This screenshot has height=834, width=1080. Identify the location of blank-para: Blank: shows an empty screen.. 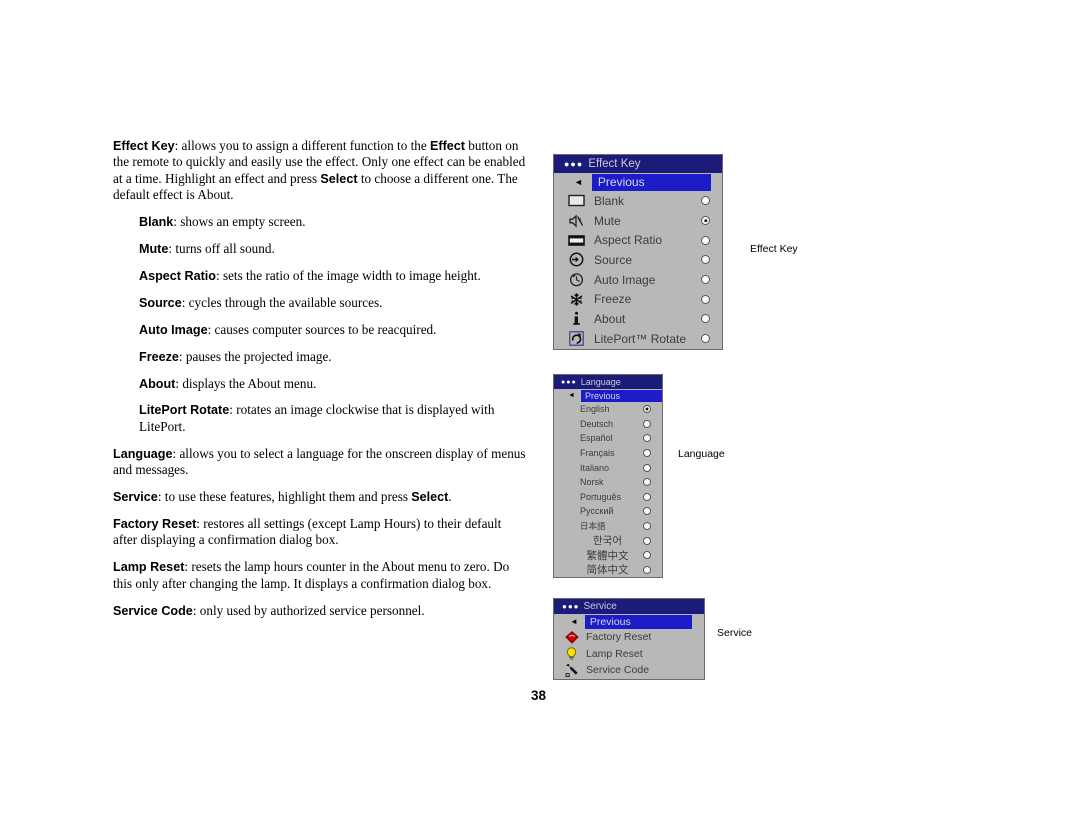
(222, 222).